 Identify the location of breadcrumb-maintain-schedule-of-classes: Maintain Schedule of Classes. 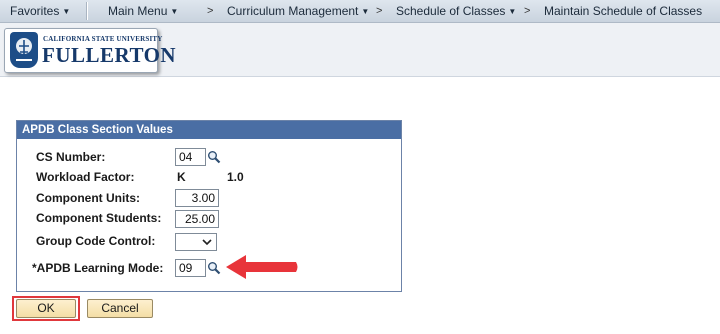
(623, 11).